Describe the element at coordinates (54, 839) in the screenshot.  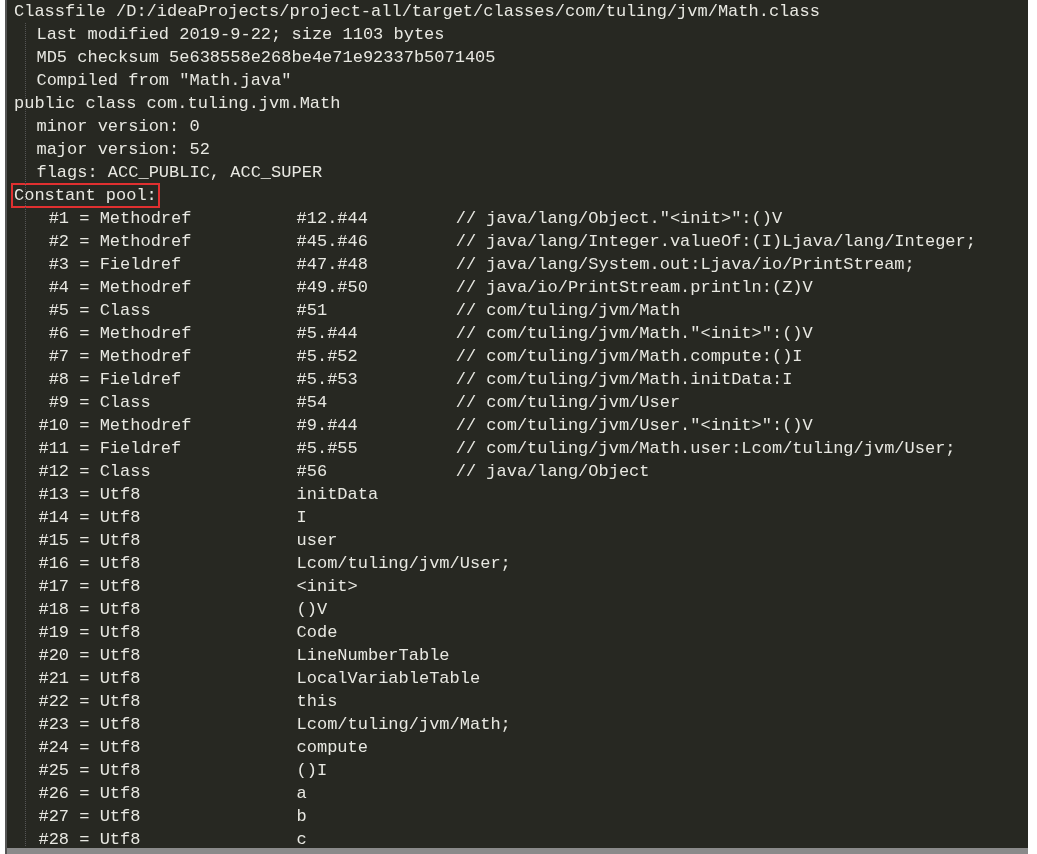
I see `pool-index: #28` at that location.